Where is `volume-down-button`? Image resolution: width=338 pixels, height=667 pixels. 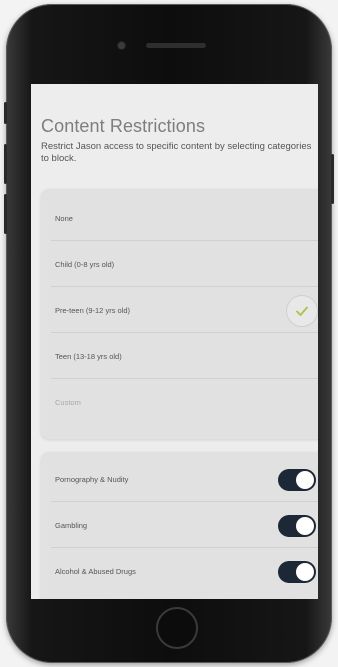 volume-down-button is located at coordinates (5, 214).